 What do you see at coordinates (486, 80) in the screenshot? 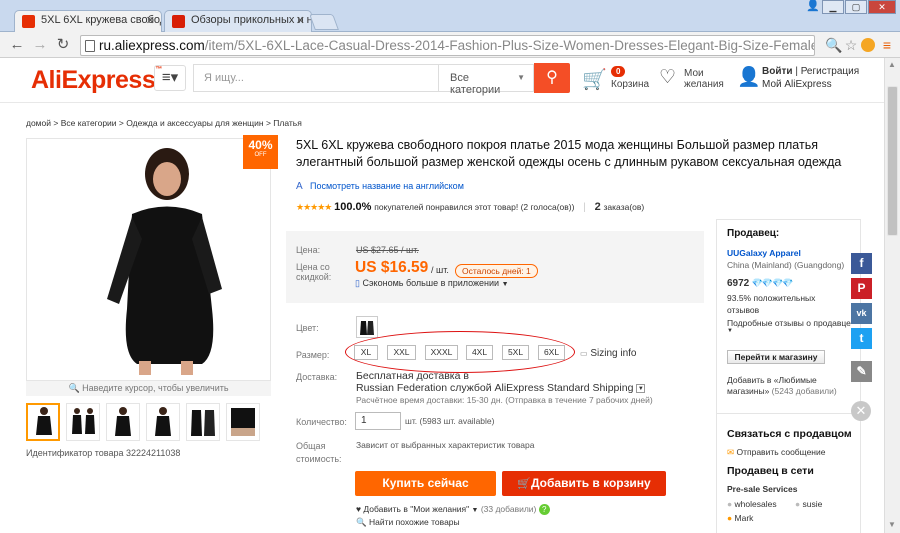
I see `category-select: Все категории ▼` at bounding box center [486, 80].